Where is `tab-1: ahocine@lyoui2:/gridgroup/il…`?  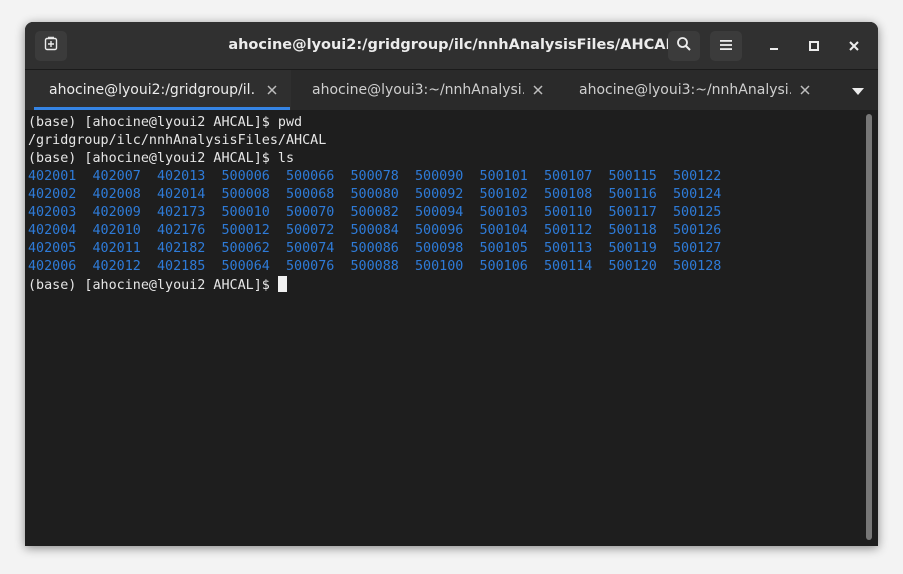 tab-1: ahocine@lyoui2:/gridgroup/il… is located at coordinates (158, 90).